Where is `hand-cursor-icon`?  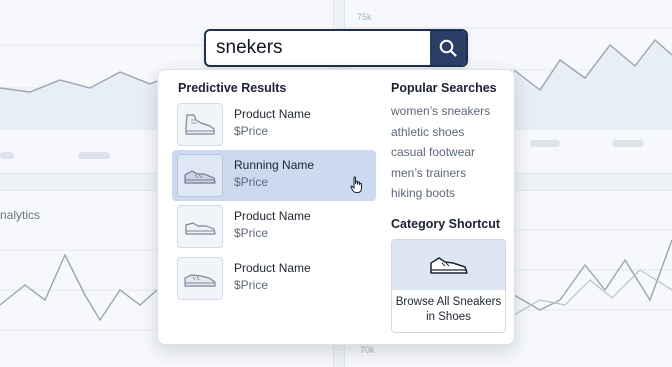 hand-cursor-icon is located at coordinates (356, 184).